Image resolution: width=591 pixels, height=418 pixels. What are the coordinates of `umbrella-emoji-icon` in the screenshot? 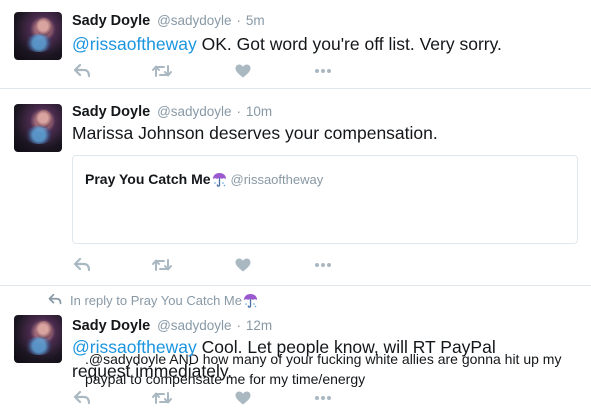 It's located at (219, 180).